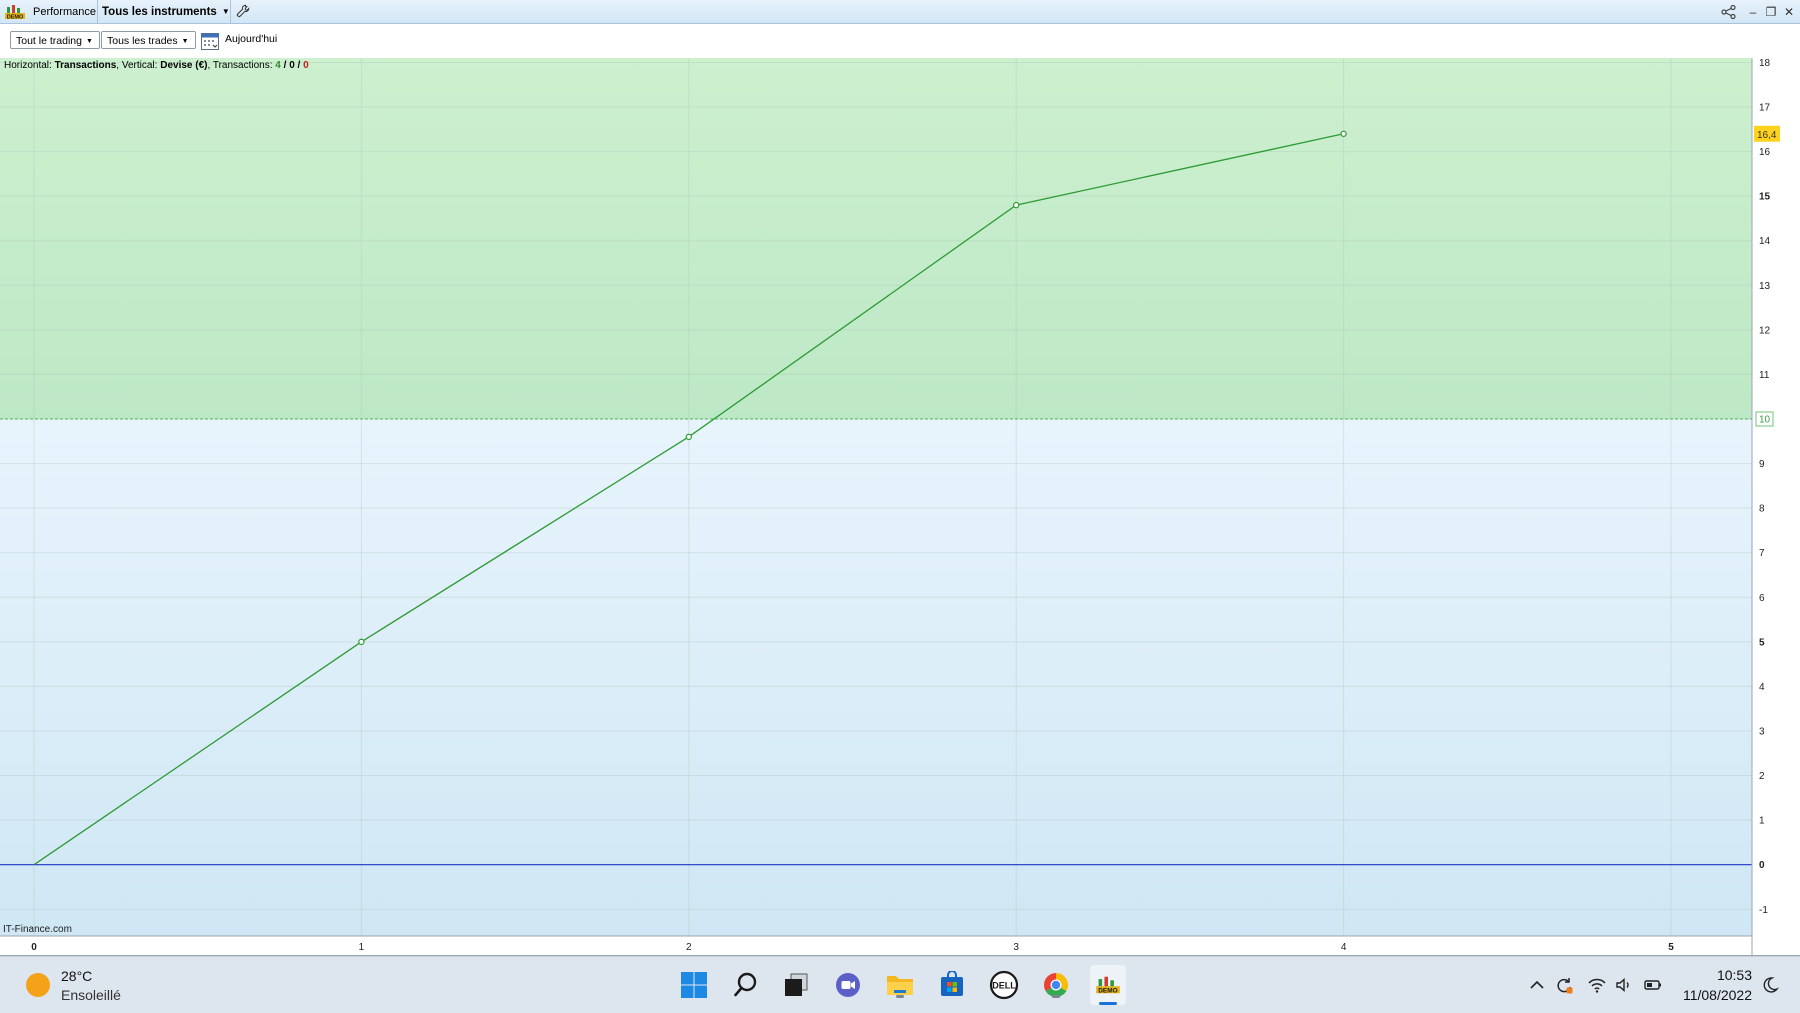 The image size is (1800, 1013). What do you see at coordinates (848, 985) in the screenshot?
I see `teams-chat-icon` at bounding box center [848, 985].